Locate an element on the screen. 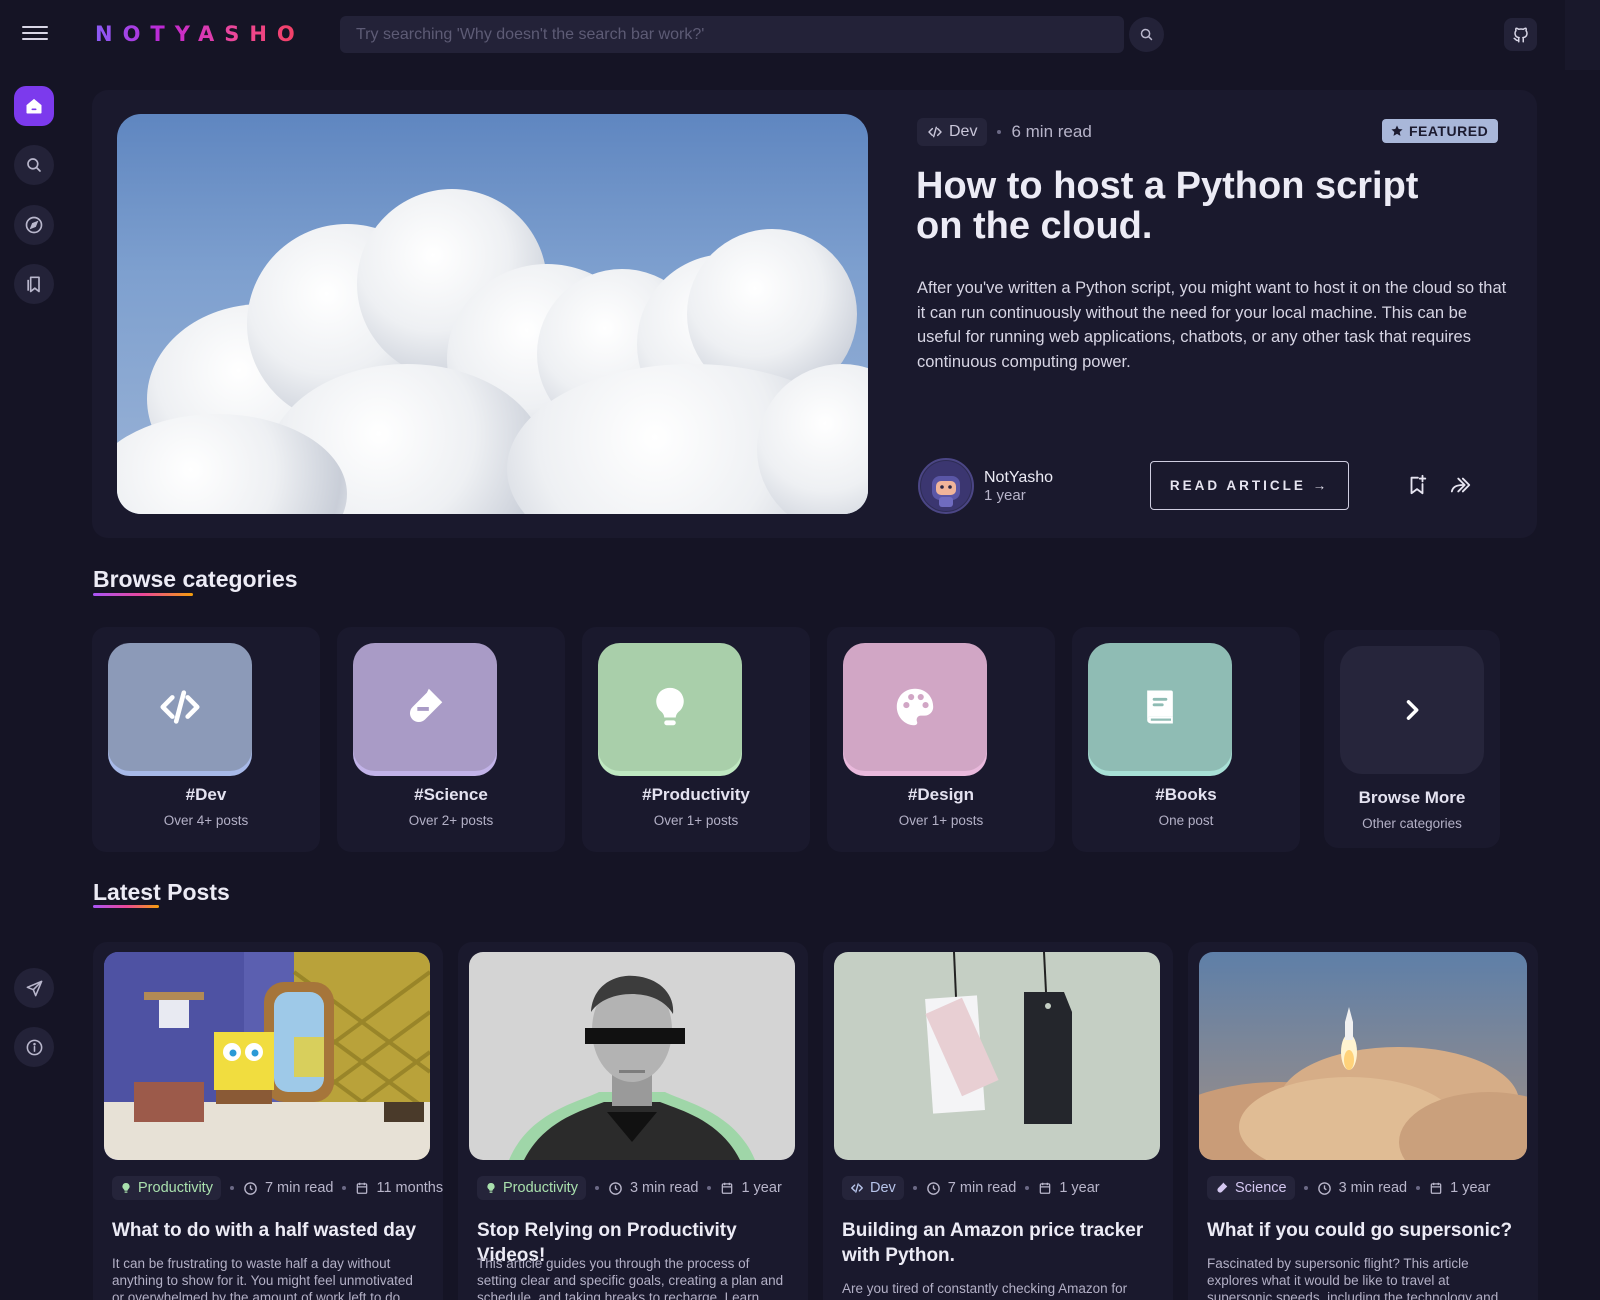  post-title: What if you could go supersonic? is located at coordinates (1367, 1230).